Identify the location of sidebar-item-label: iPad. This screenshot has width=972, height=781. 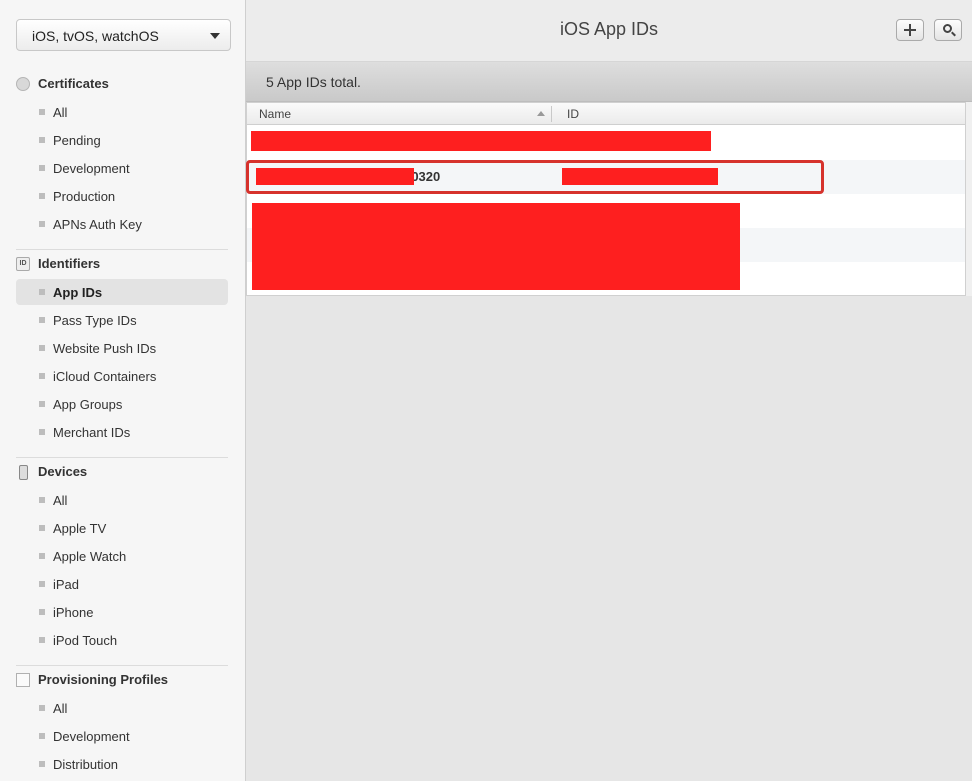
(66, 584).